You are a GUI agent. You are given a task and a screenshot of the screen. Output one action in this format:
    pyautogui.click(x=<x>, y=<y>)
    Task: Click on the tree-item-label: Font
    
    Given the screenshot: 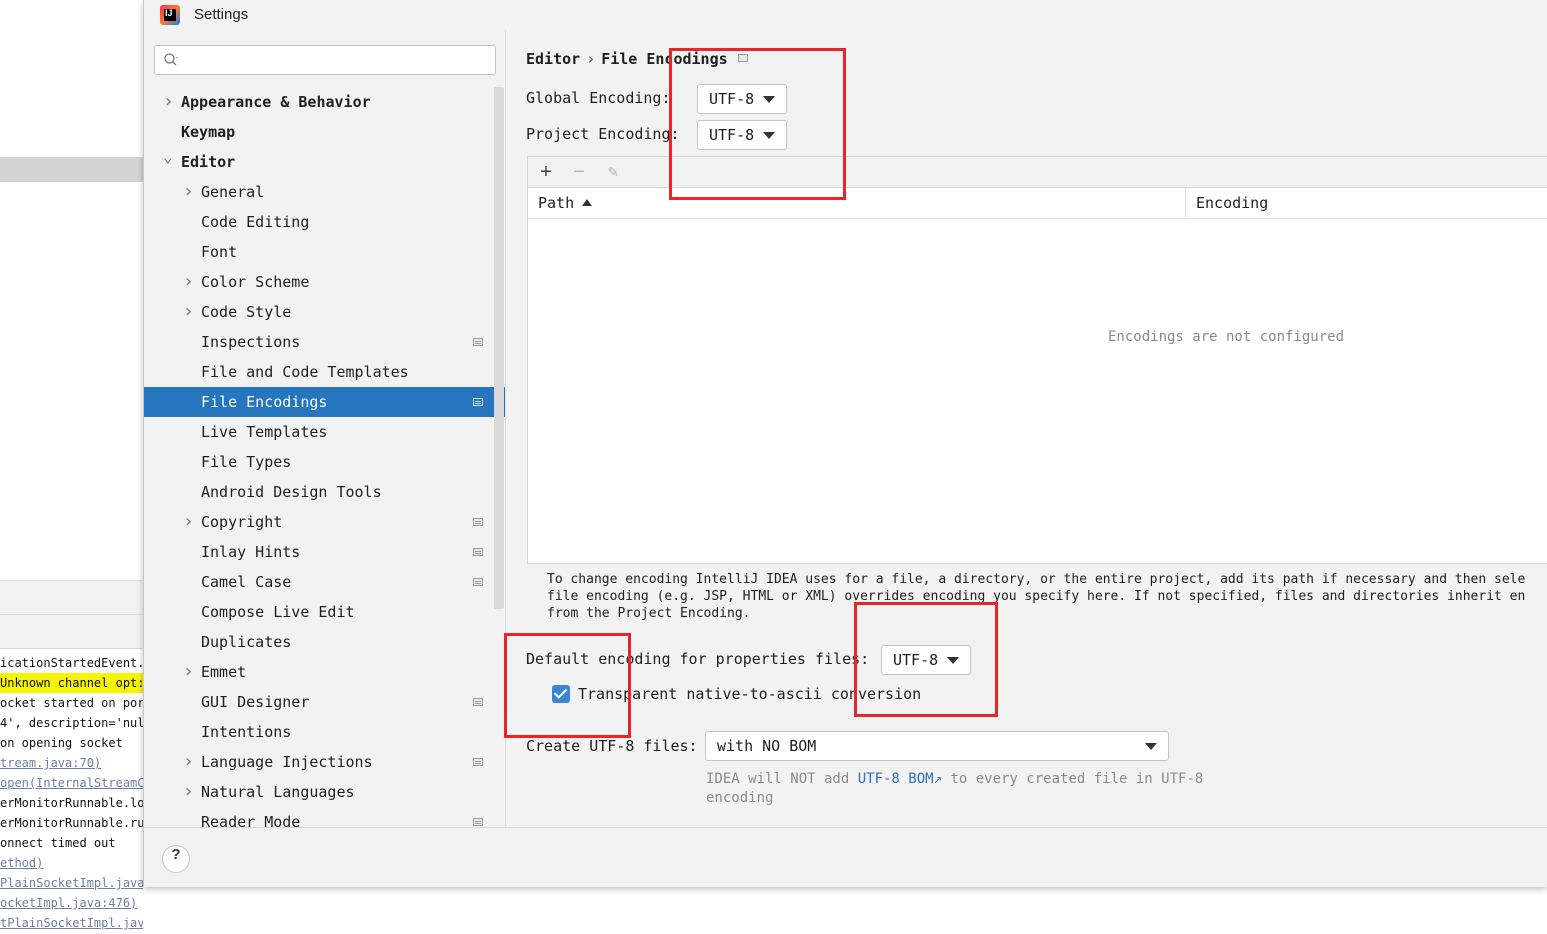 What is the action you would take?
    pyautogui.click(x=219, y=252)
    